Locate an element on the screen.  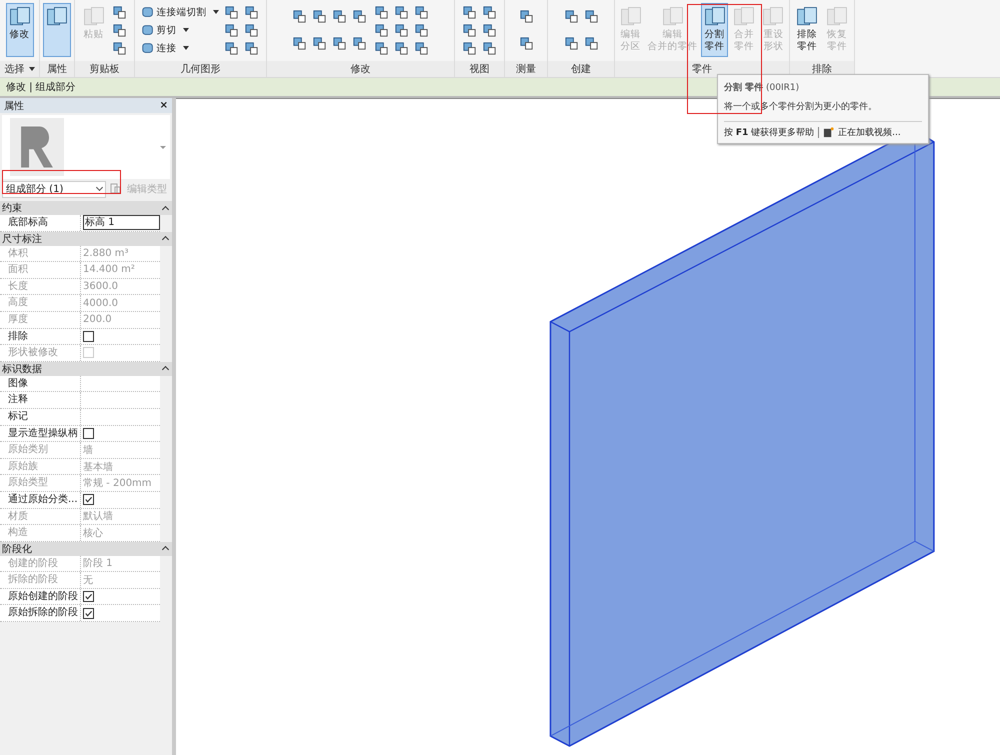
property-value: 3600.0 is located at coordinates (100, 286).